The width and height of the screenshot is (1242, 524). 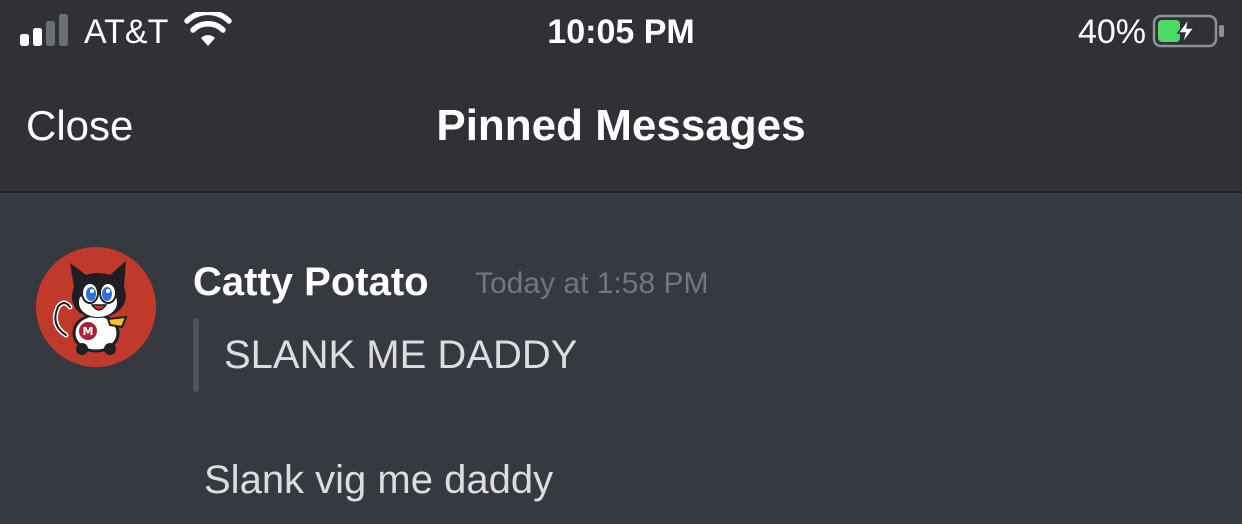 I want to click on cat-avatar-icon: M, so click(x=96, y=307).